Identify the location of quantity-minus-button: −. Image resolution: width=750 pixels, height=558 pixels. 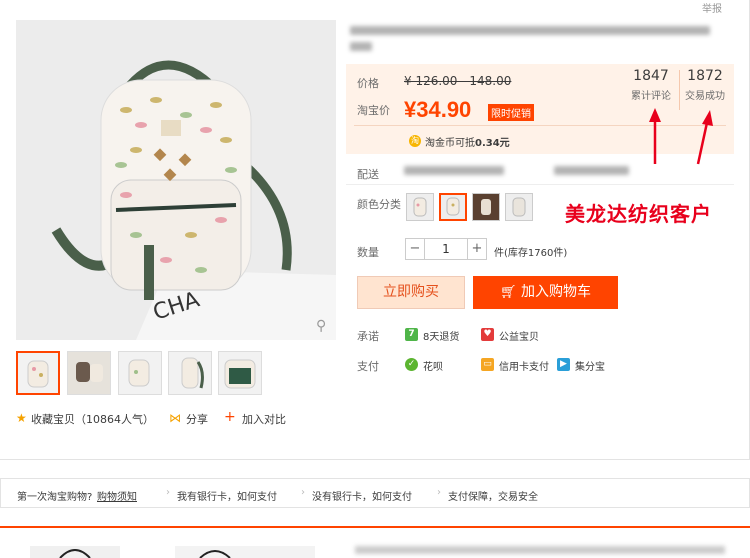
(415, 249).